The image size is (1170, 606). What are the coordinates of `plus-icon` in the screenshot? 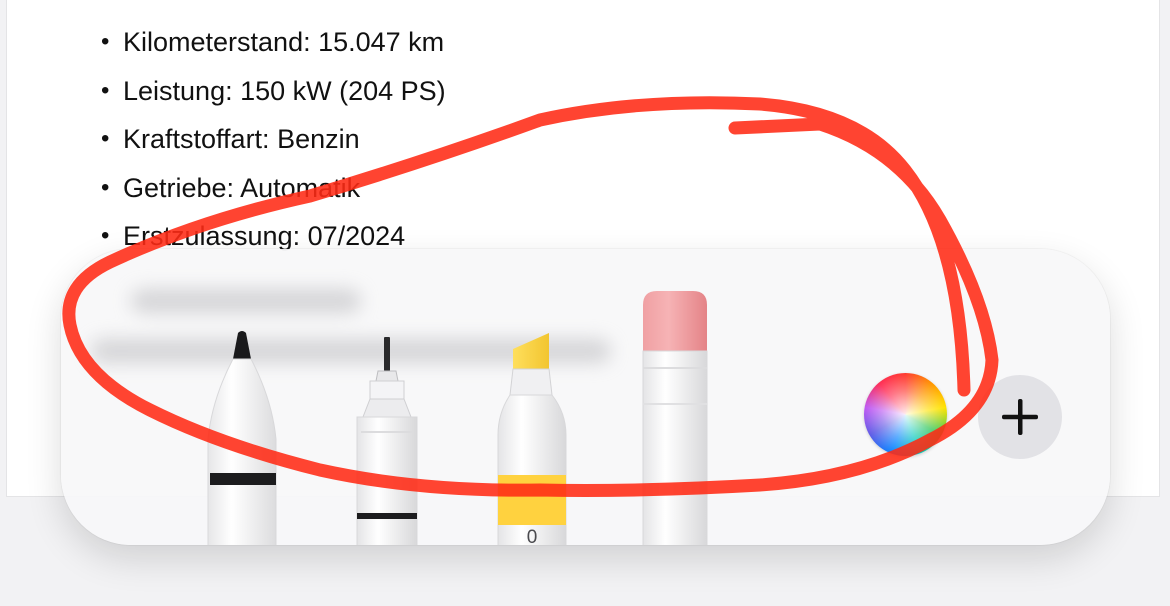 It's located at (1020, 417).